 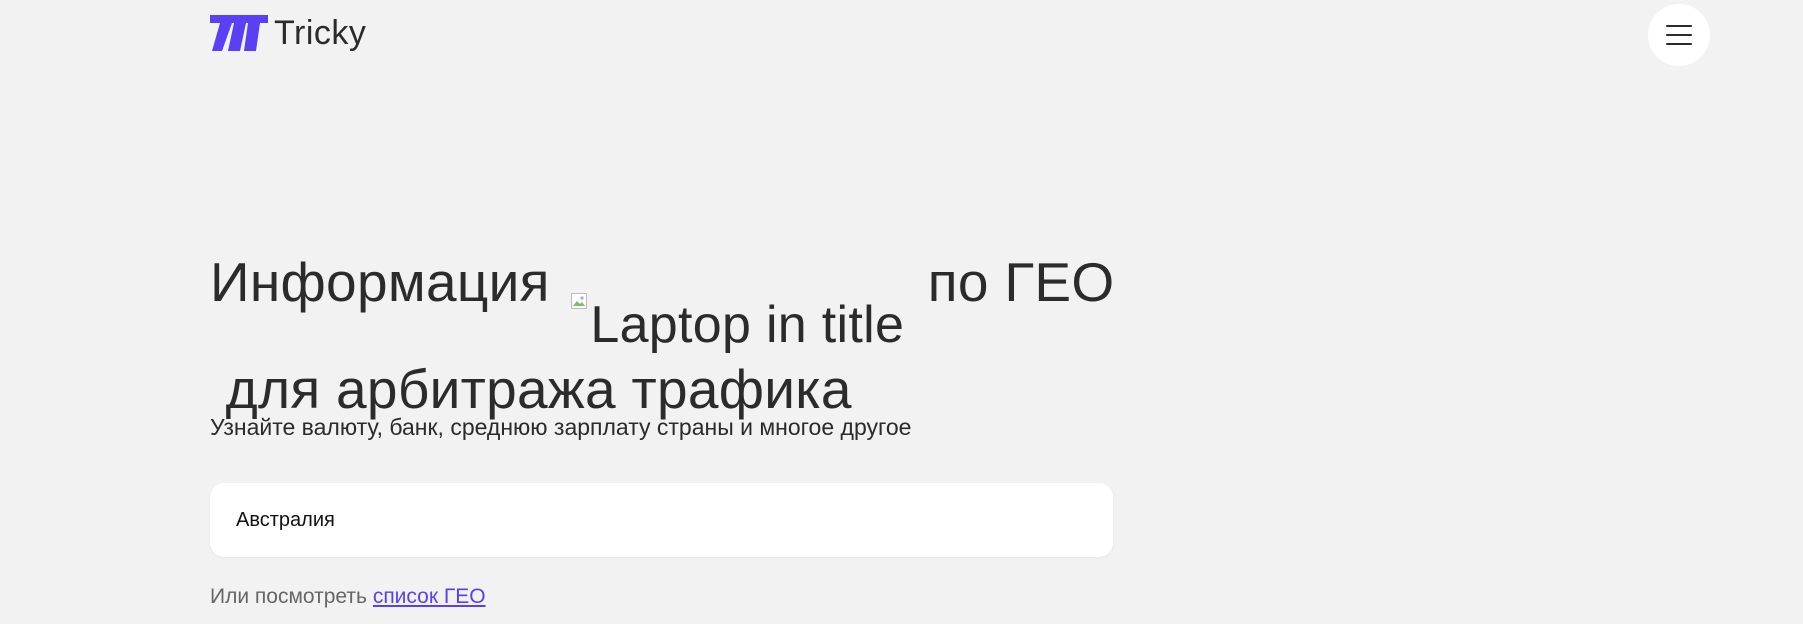 What do you see at coordinates (380, 282) in the screenshot?
I see `title-part-1: Информация` at bounding box center [380, 282].